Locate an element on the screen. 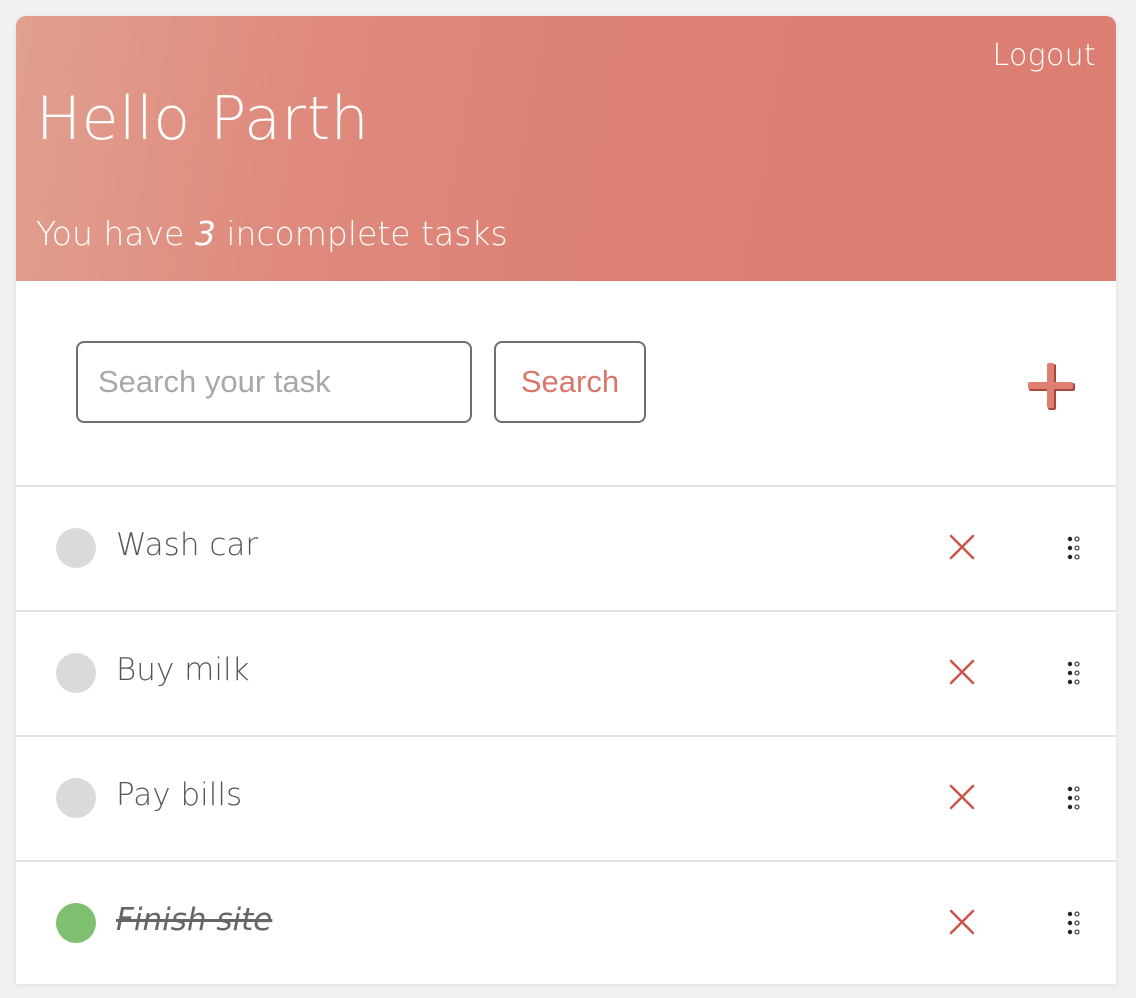 The width and height of the screenshot is (1136, 998). task-row: Buy milk is located at coordinates (566, 674).